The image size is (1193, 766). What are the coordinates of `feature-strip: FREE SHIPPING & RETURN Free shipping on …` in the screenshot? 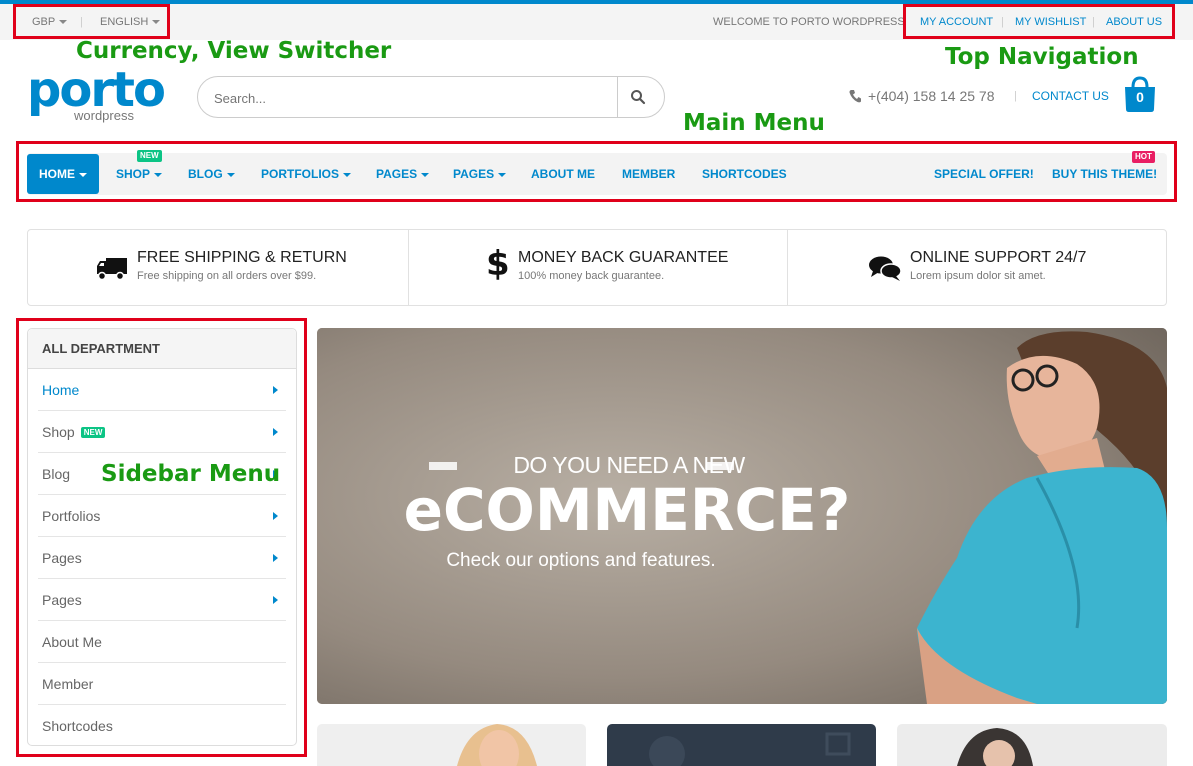 It's located at (597, 267).